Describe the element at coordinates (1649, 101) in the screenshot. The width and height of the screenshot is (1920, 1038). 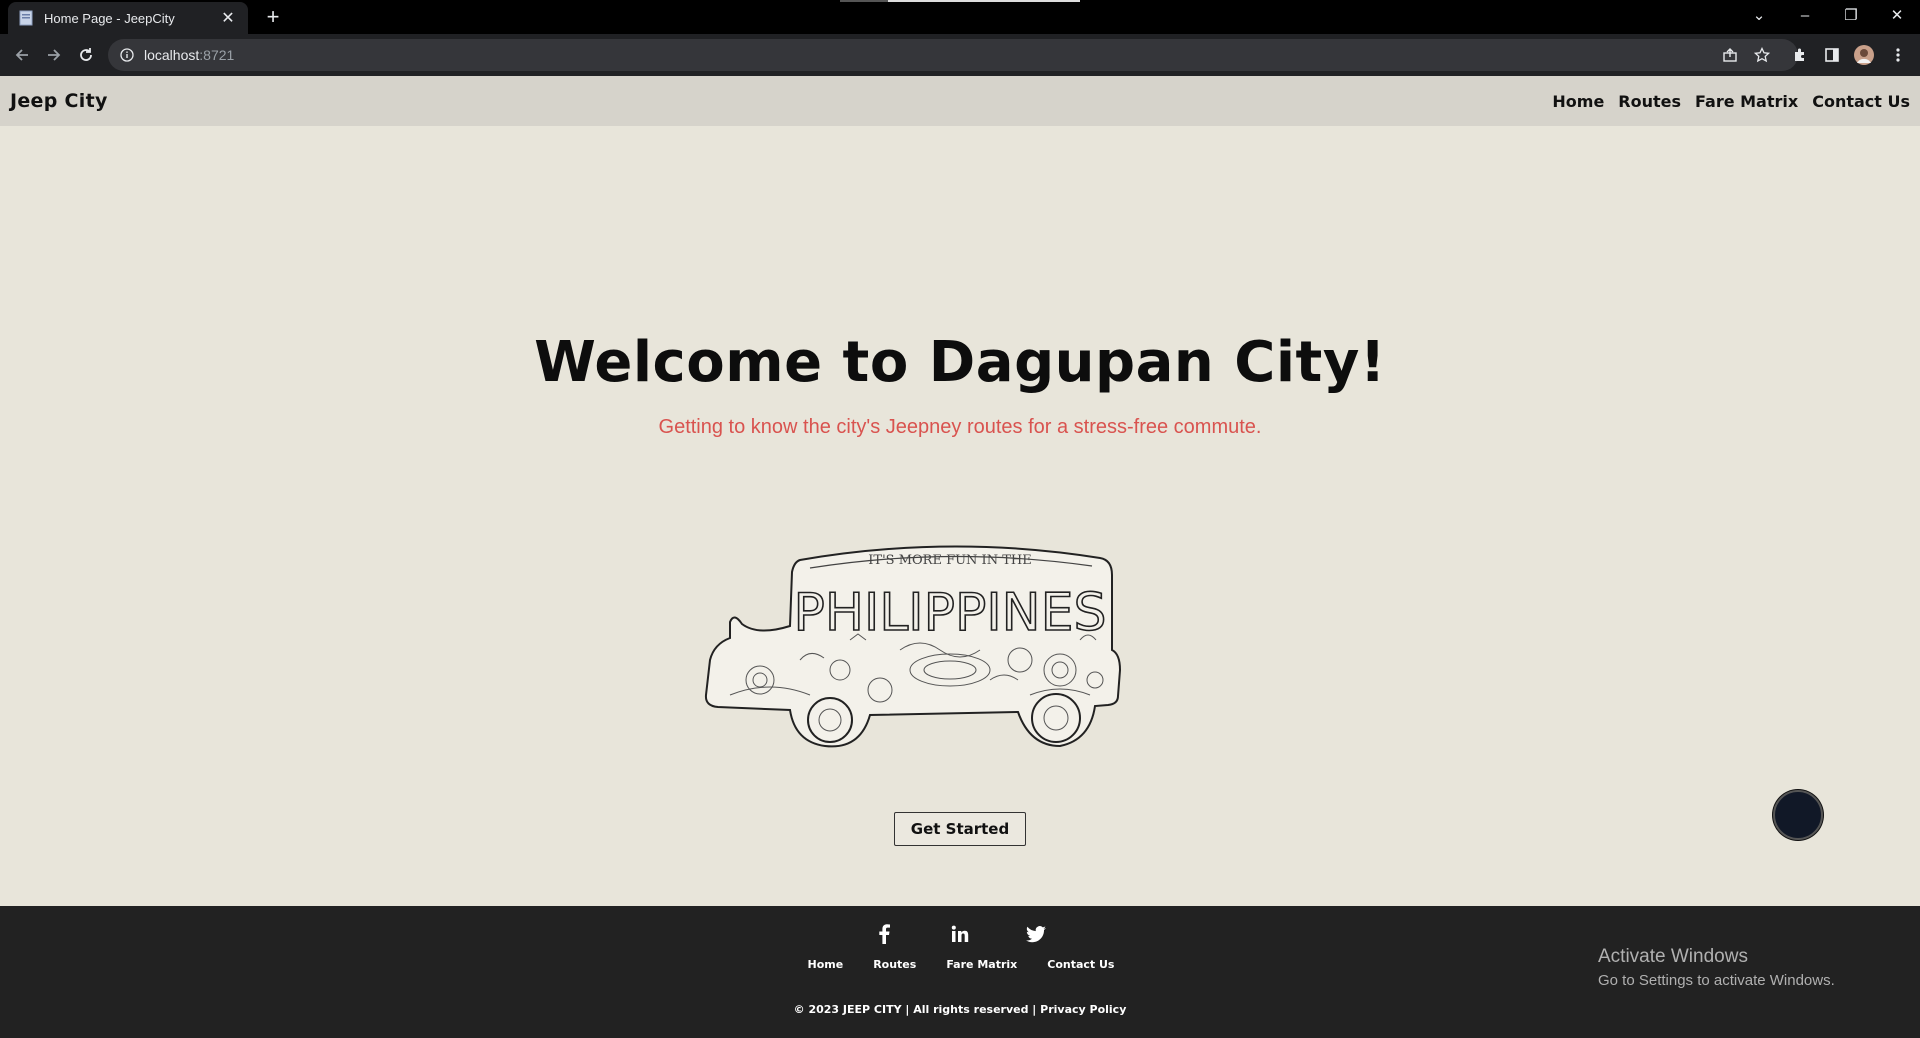
I see `nav-routes: Routes` at that location.